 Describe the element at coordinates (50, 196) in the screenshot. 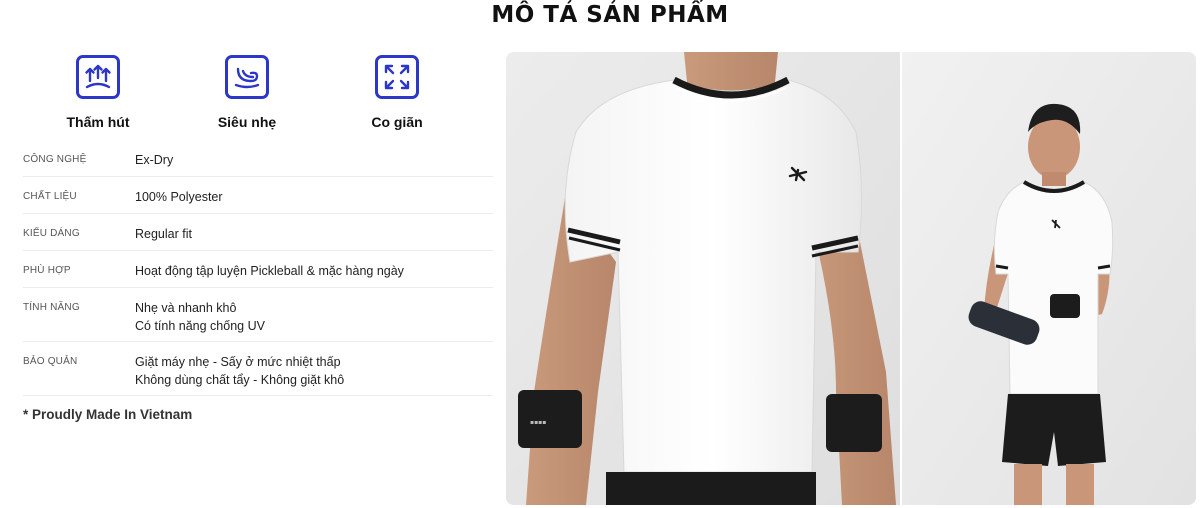

I see `spec-key: CHẤT LIỆU` at that location.